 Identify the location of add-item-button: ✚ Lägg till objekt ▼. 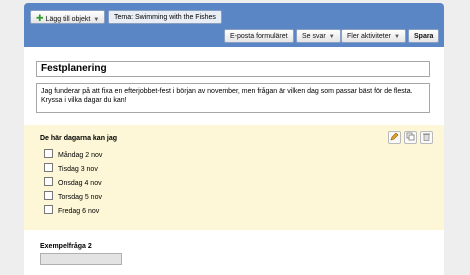
(68, 17).